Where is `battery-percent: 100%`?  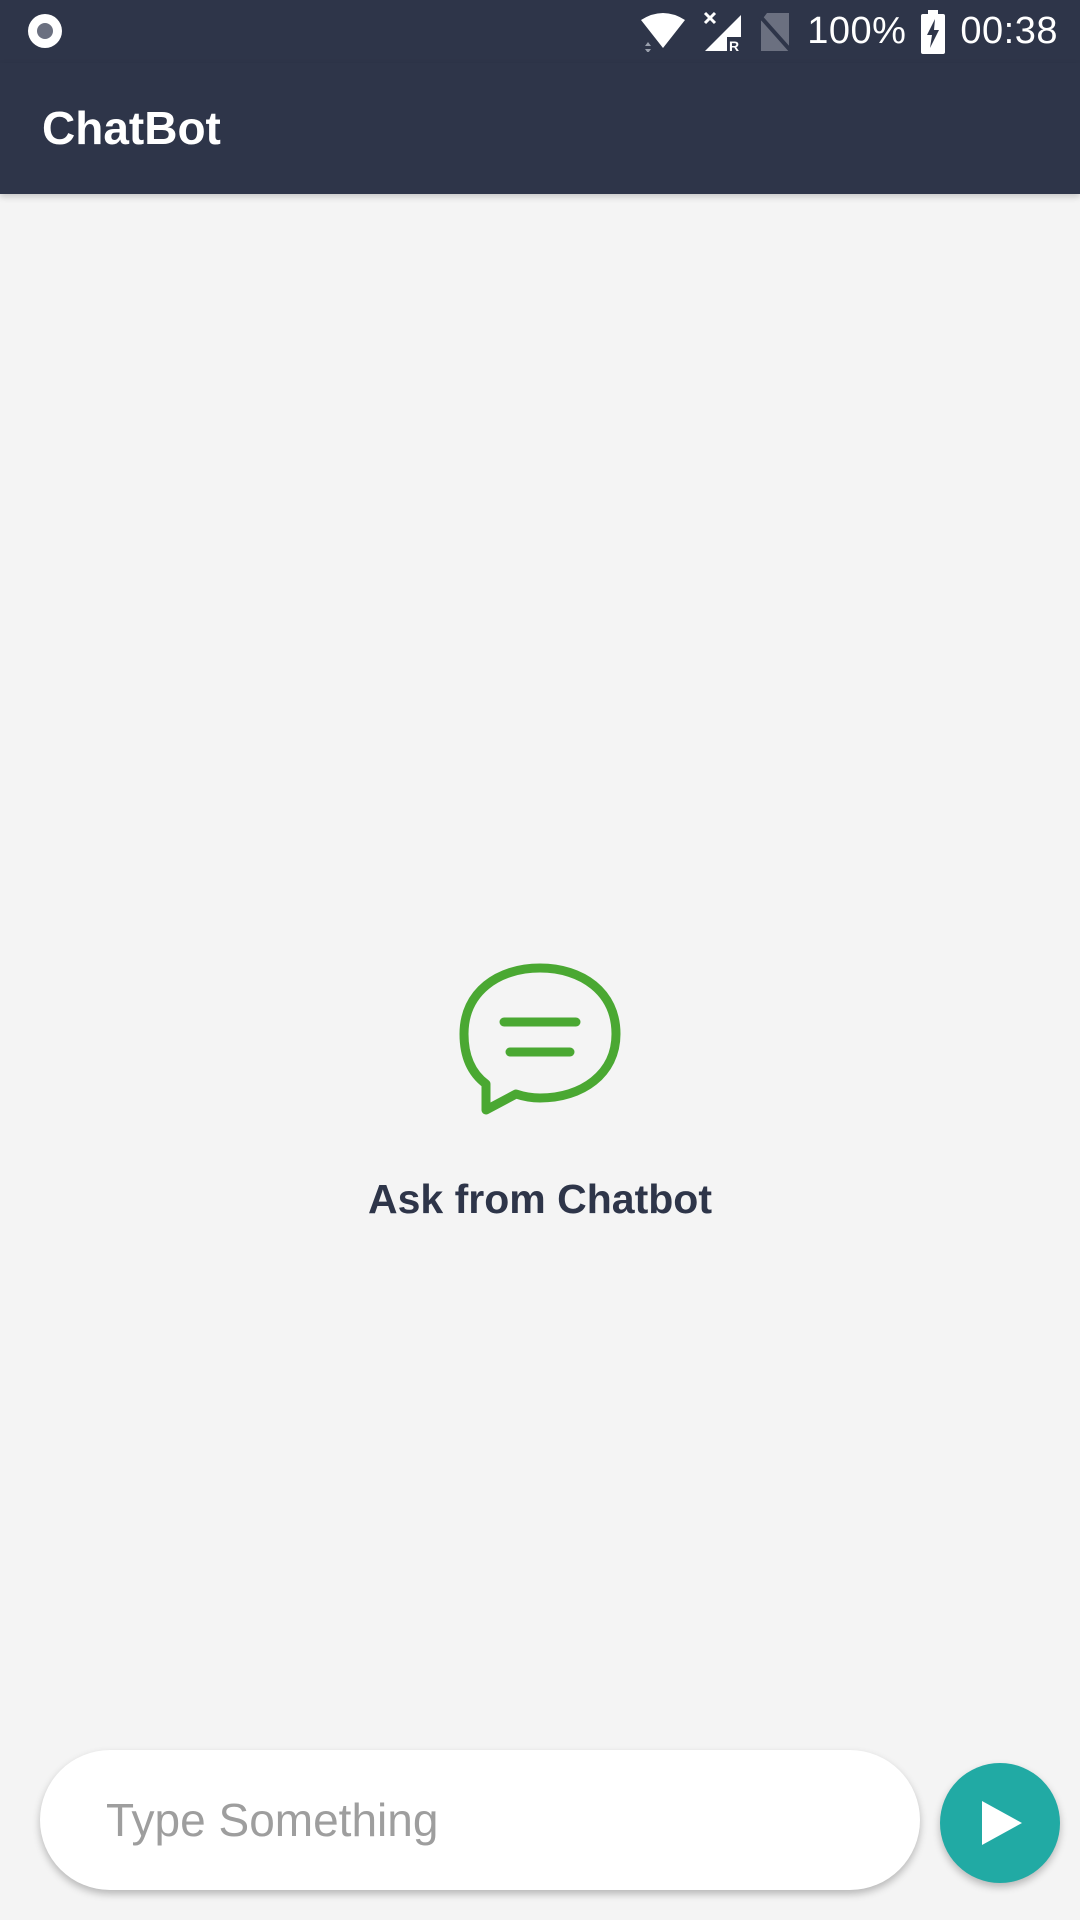
battery-percent: 100% is located at coordinates (857, 31).